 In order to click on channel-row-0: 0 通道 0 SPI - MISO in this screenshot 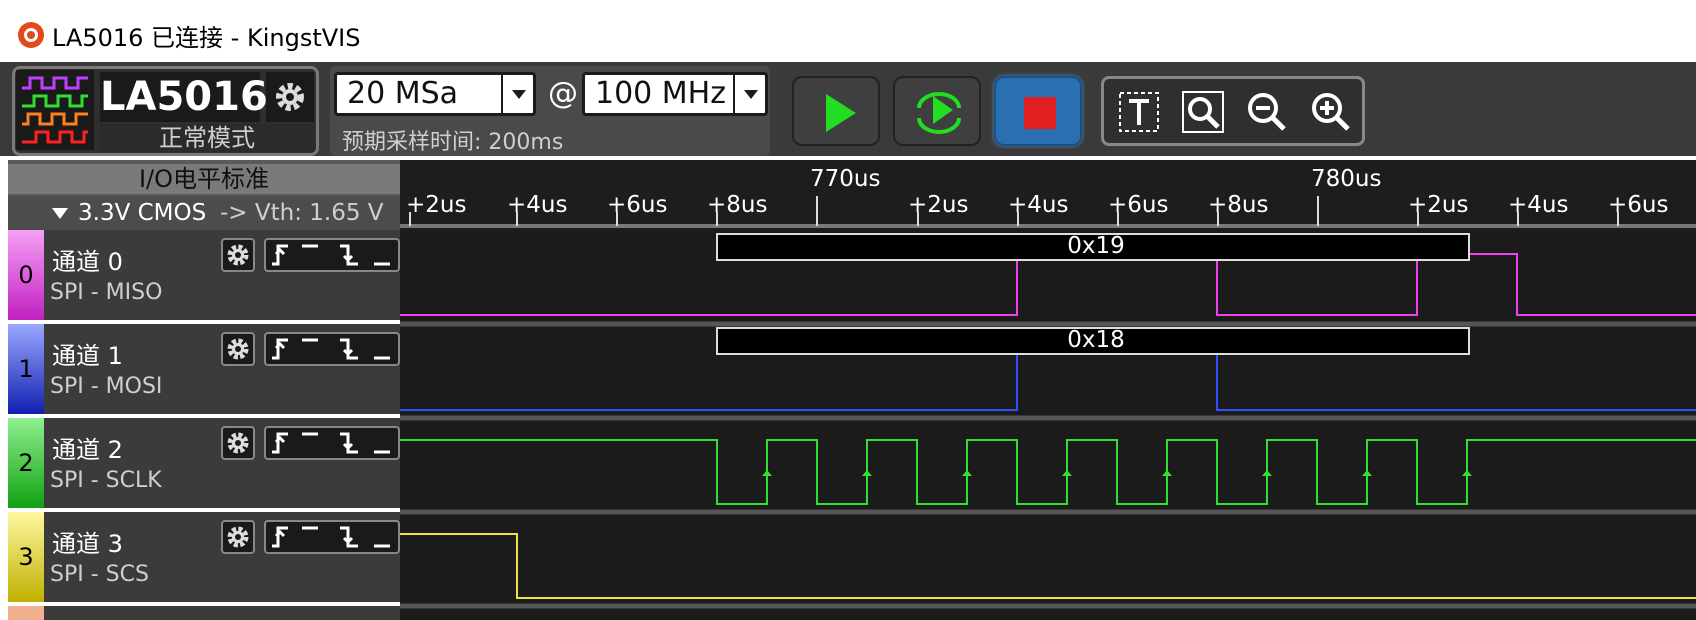, I will do `click(204, 275)`.